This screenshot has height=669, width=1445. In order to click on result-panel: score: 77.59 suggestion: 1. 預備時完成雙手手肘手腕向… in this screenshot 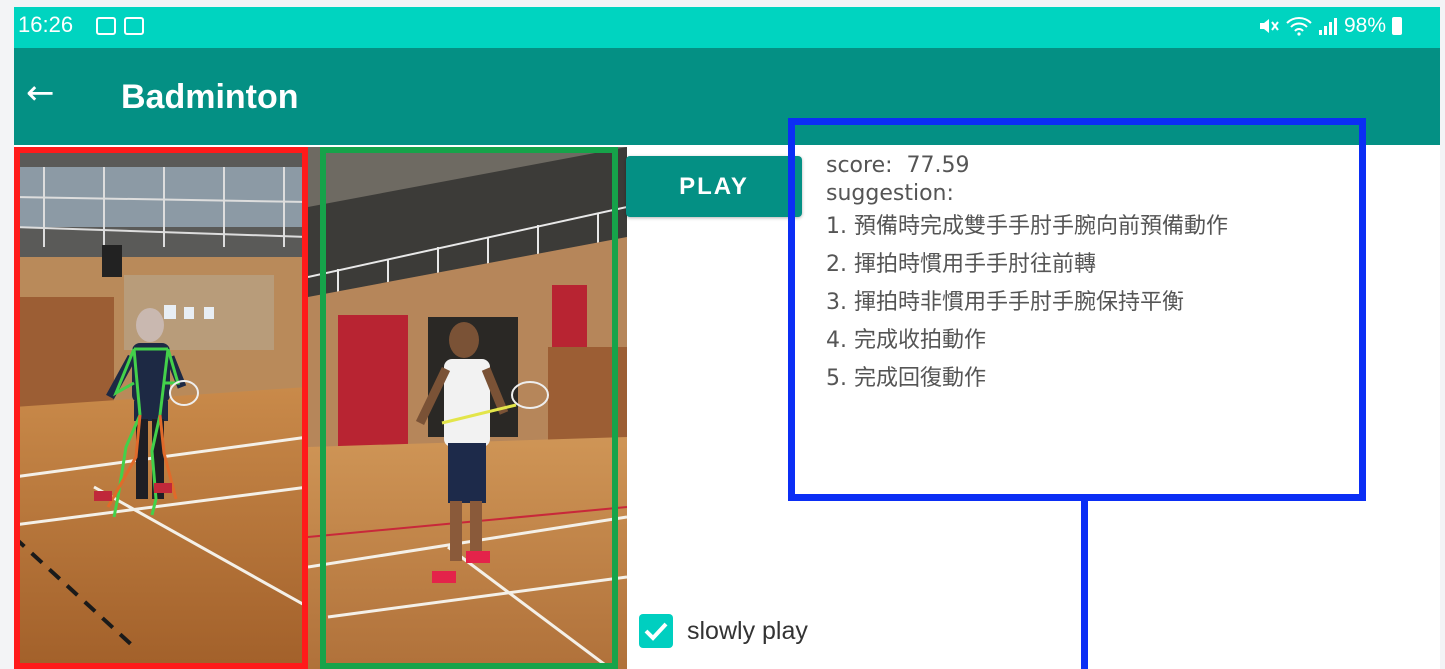, I will do `click(1086, 275)`.